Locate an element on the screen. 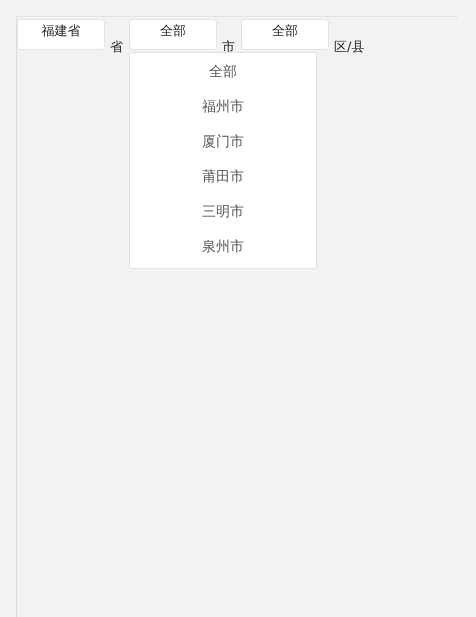 The height and width of the screenshot is (617, 476). dropdown-option: 福州市 is located at coordinates (223, 108).